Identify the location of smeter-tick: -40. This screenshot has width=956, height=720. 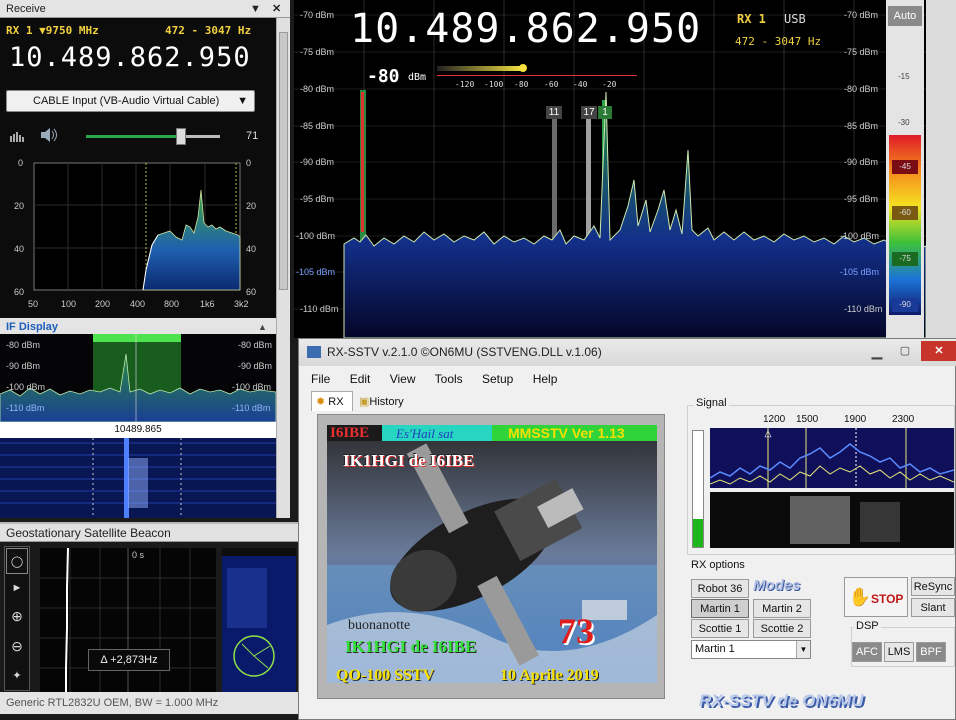
(580, 84).